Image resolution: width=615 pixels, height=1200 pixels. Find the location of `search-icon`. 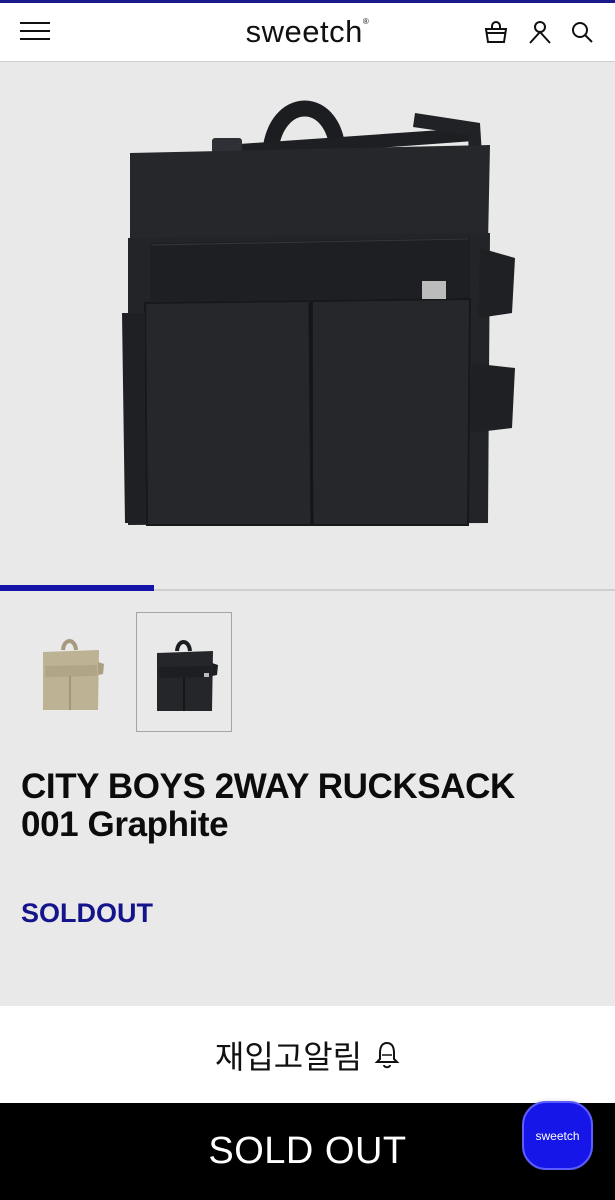

search-icon is located at coordinates (582, 32).